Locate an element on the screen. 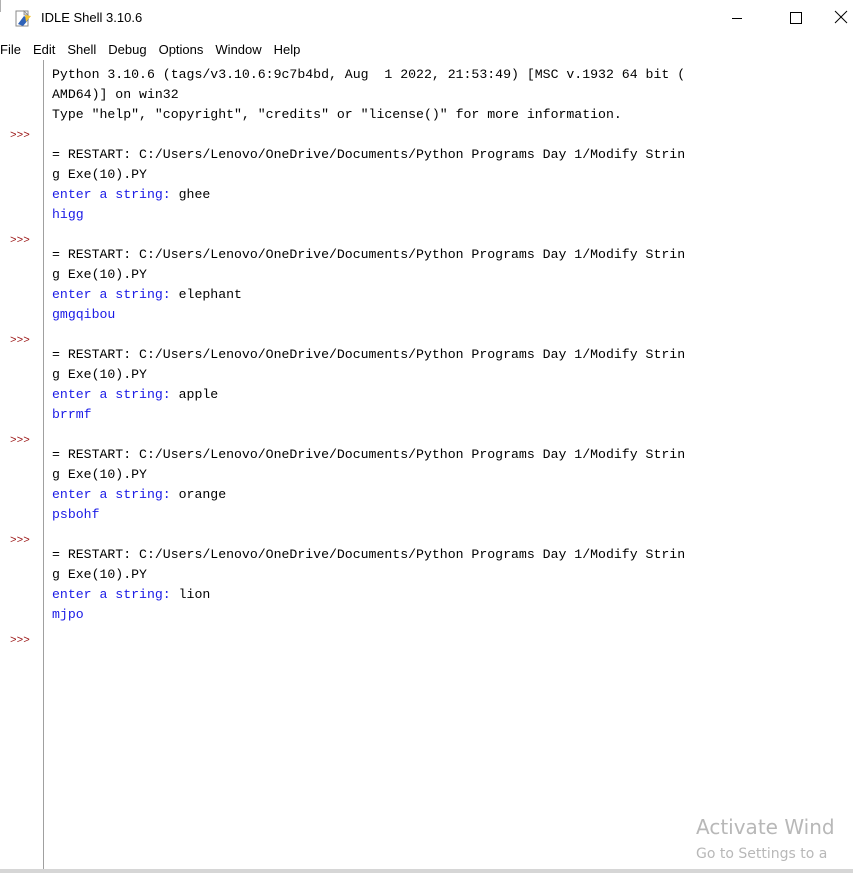 The width and height of the screenshot is (853, 873). user-input: apple is located at coordinates (198, 394).